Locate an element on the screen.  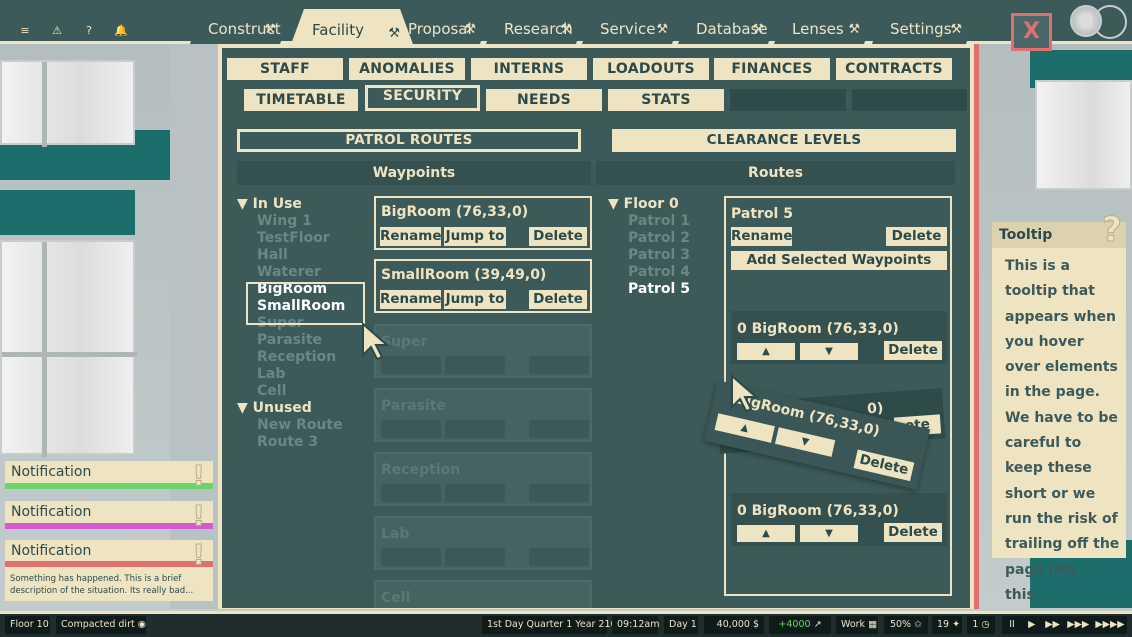
list-item: Reception is located at coordinates (291, 357).